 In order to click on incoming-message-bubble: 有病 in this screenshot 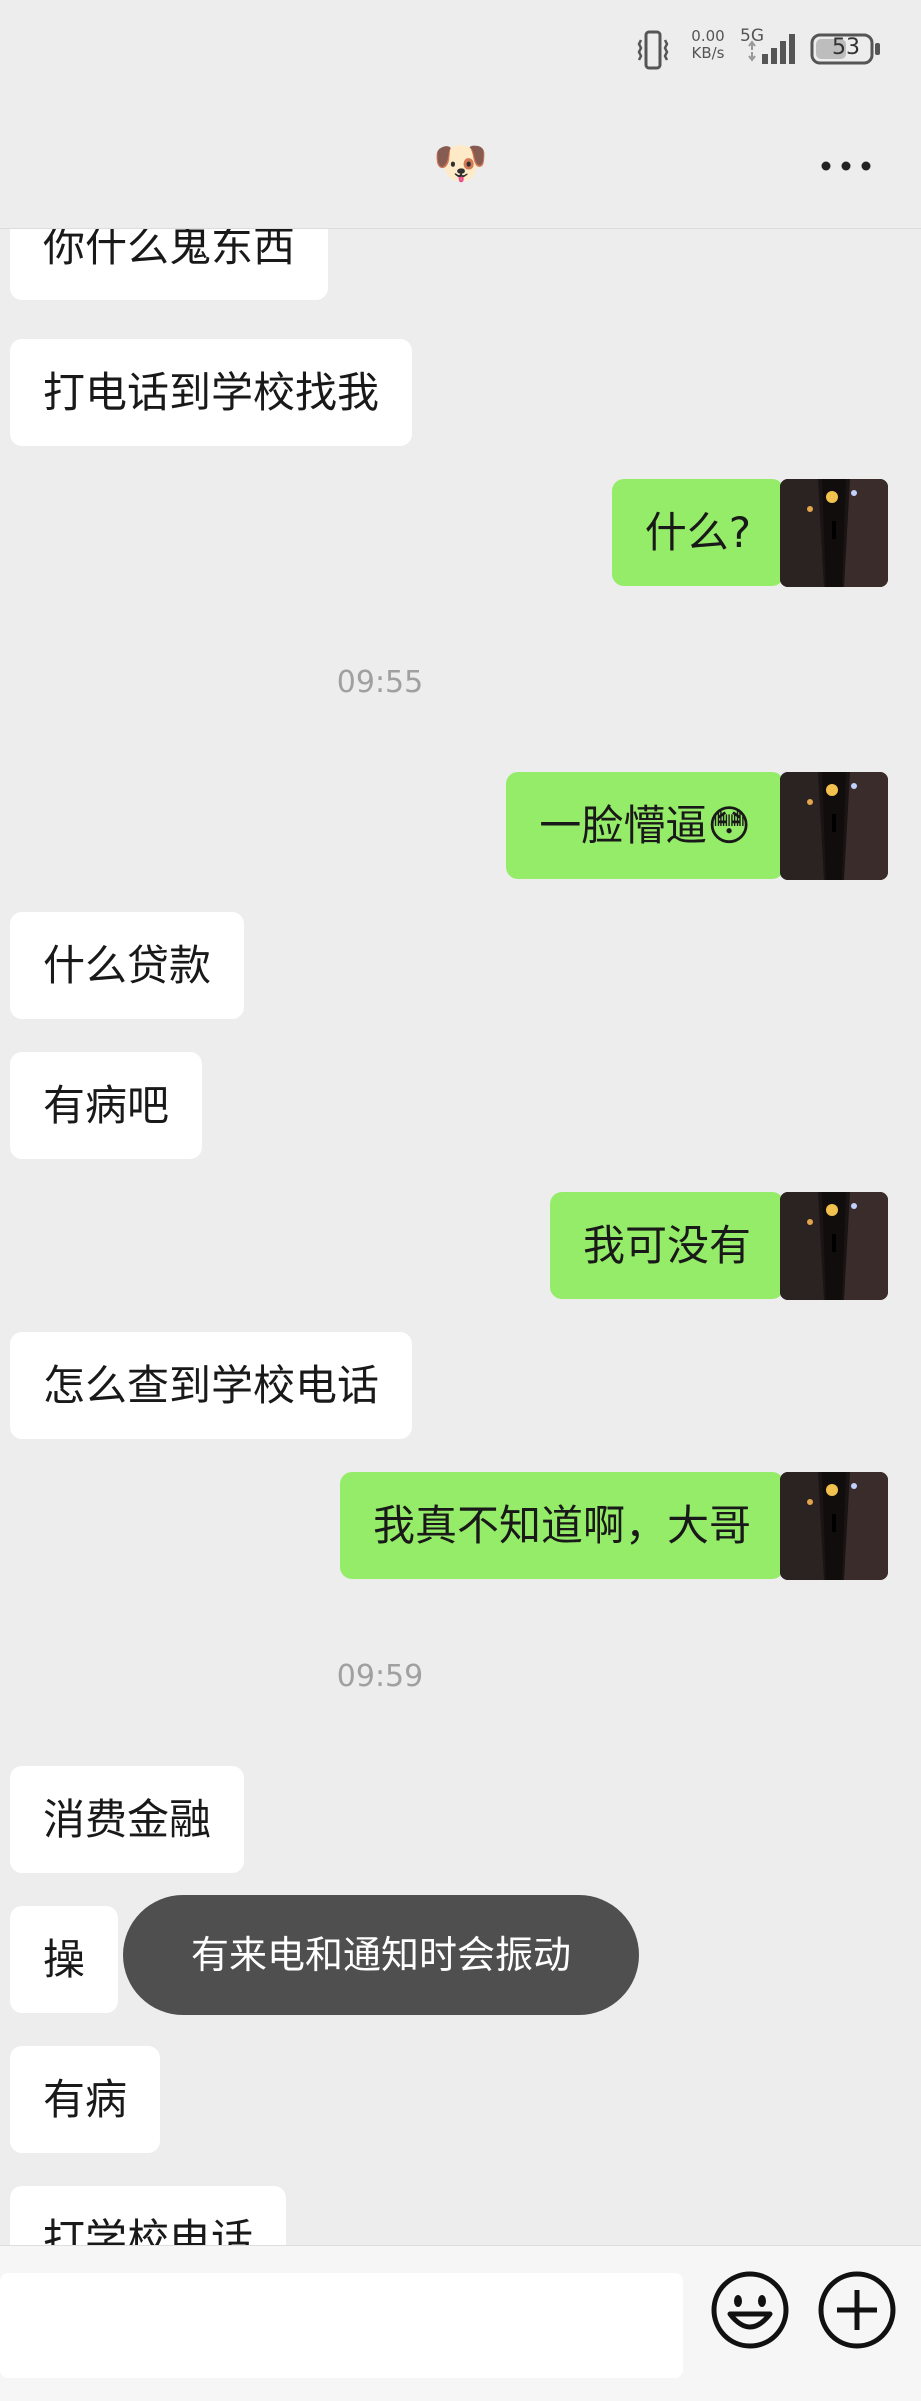, I will do `click(85, 2099)`.